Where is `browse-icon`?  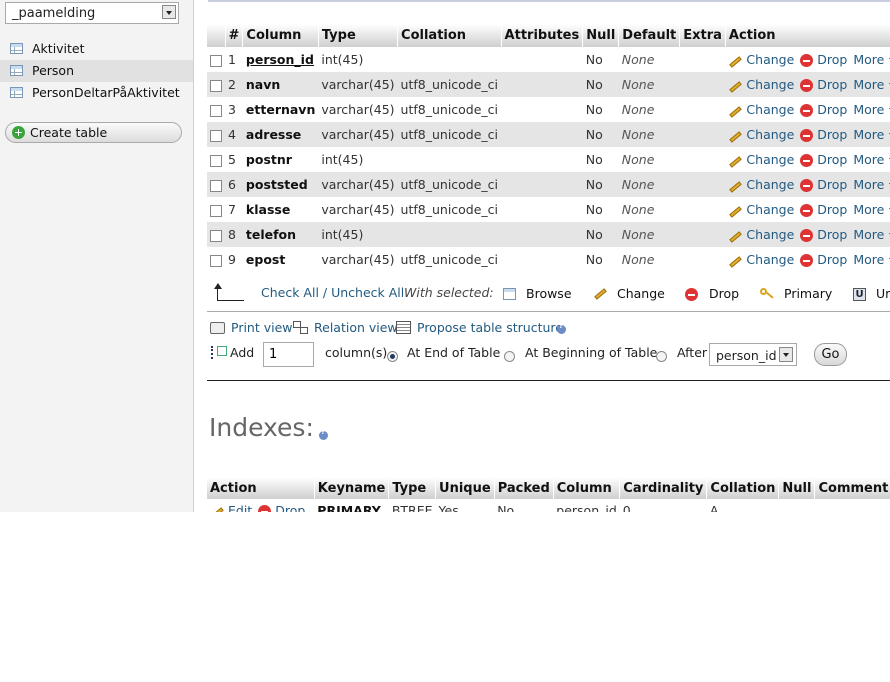
browse-icon is located at coordinates (509, 294).